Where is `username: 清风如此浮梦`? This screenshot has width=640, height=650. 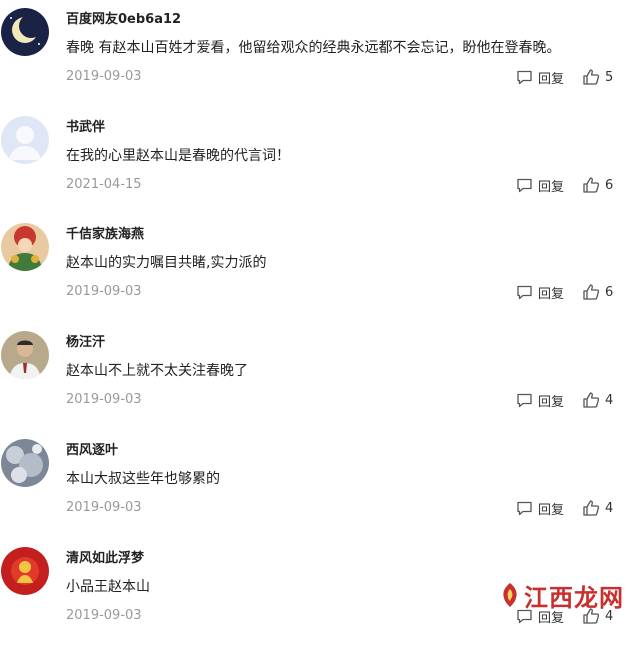
username: 清风如此浮梦 is located at coordinates (105, 556).